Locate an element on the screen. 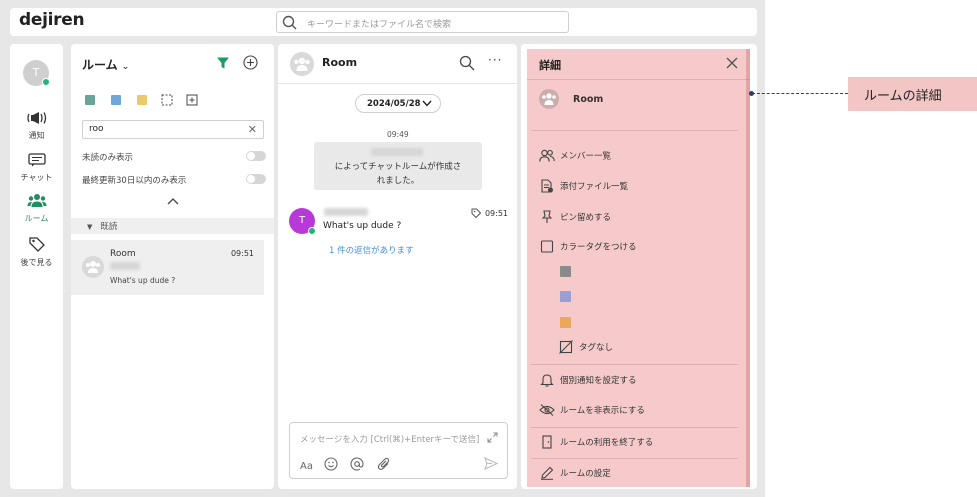 The width and height of the screenshot is (977, 497). detail-item-leave: ルームの利用を終了する is located at coordinates (596, 442).